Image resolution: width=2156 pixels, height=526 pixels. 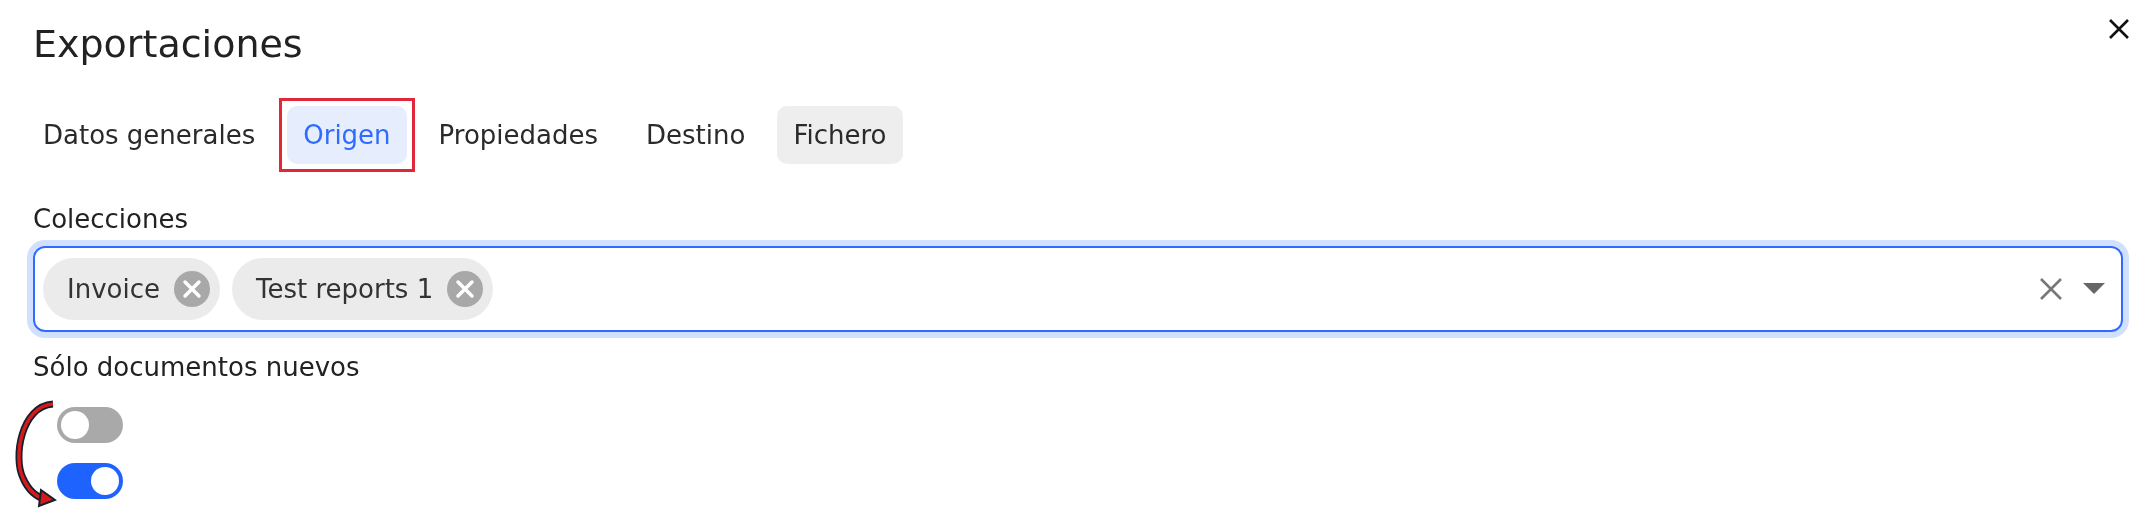 I want to click on tab: Datos generales, so click(x=149, y=135).